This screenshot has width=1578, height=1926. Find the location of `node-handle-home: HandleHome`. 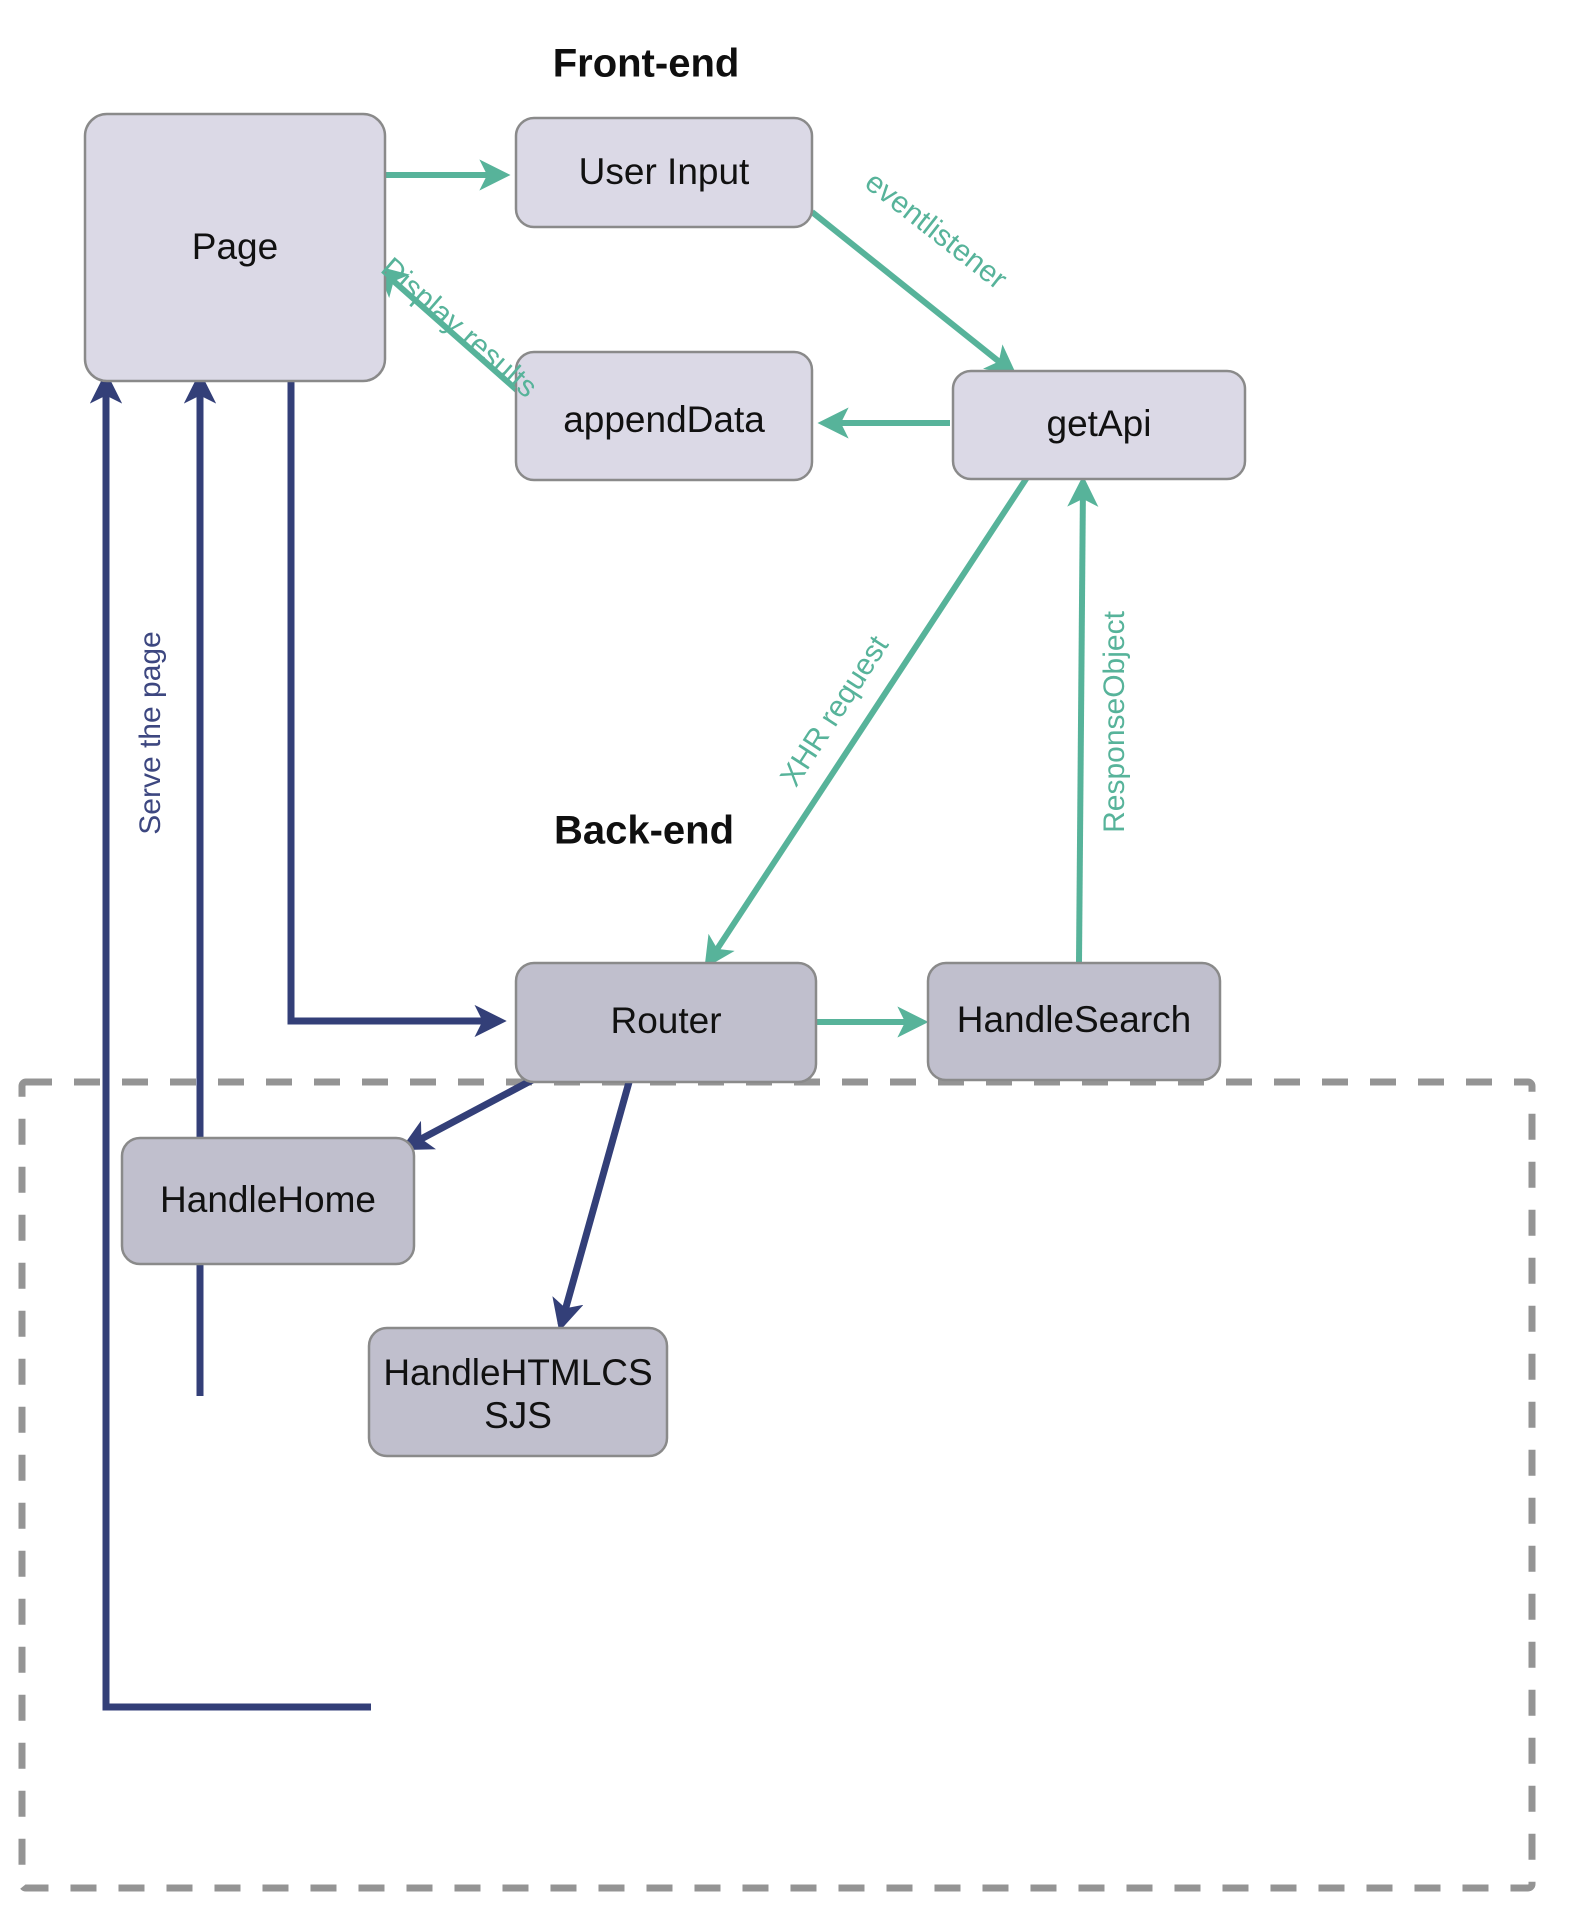

node-handle-home: HandleHome is located at coordinates (268, 1201).